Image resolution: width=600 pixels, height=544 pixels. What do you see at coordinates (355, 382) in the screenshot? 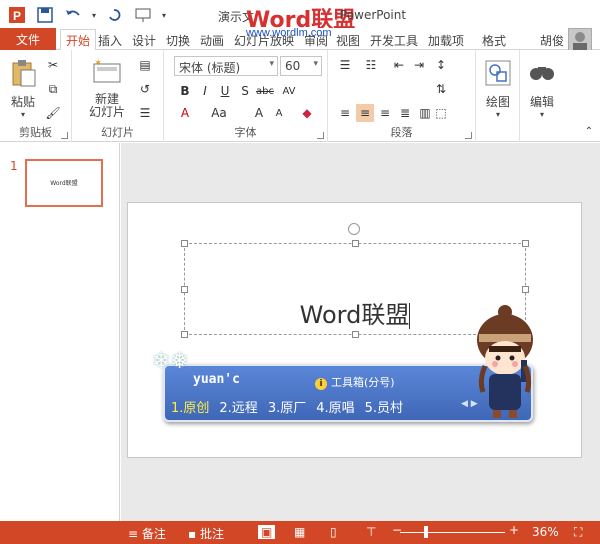
I see `ime-toolbox: i 工具箱(分号)` at bounding box center [355, 382].